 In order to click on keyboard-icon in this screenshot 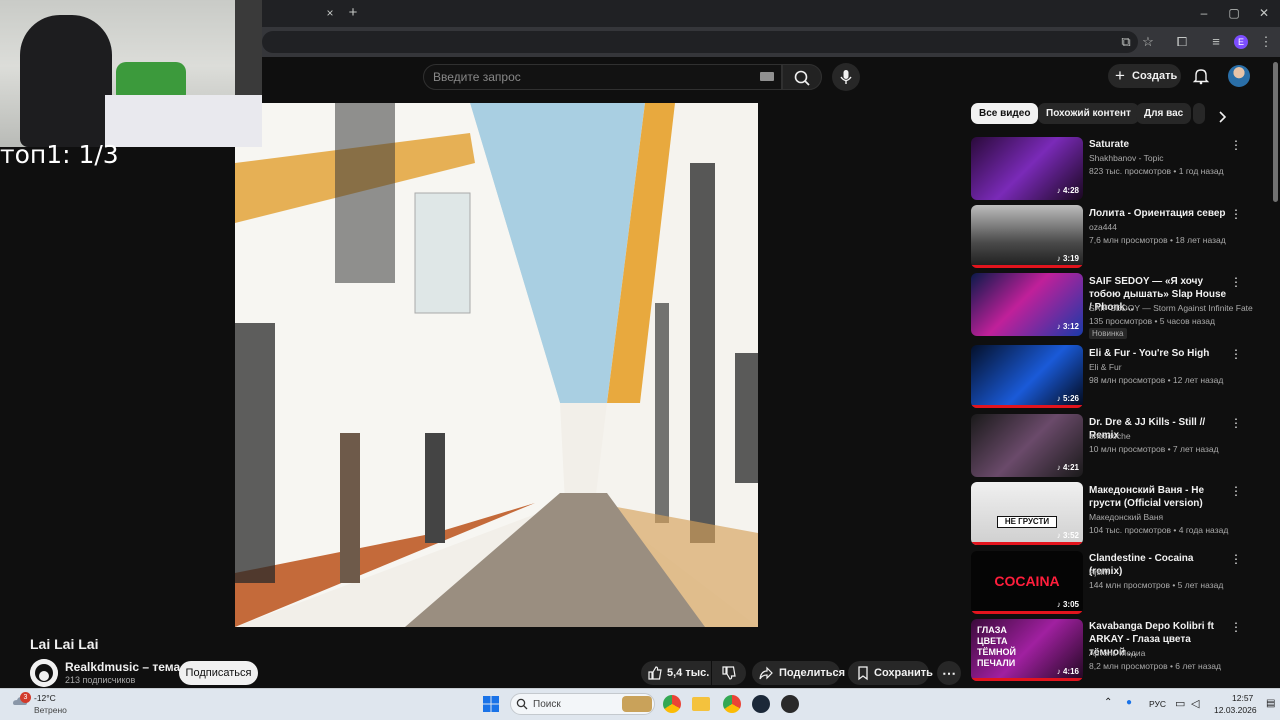, I will do `click(767, 76)`.